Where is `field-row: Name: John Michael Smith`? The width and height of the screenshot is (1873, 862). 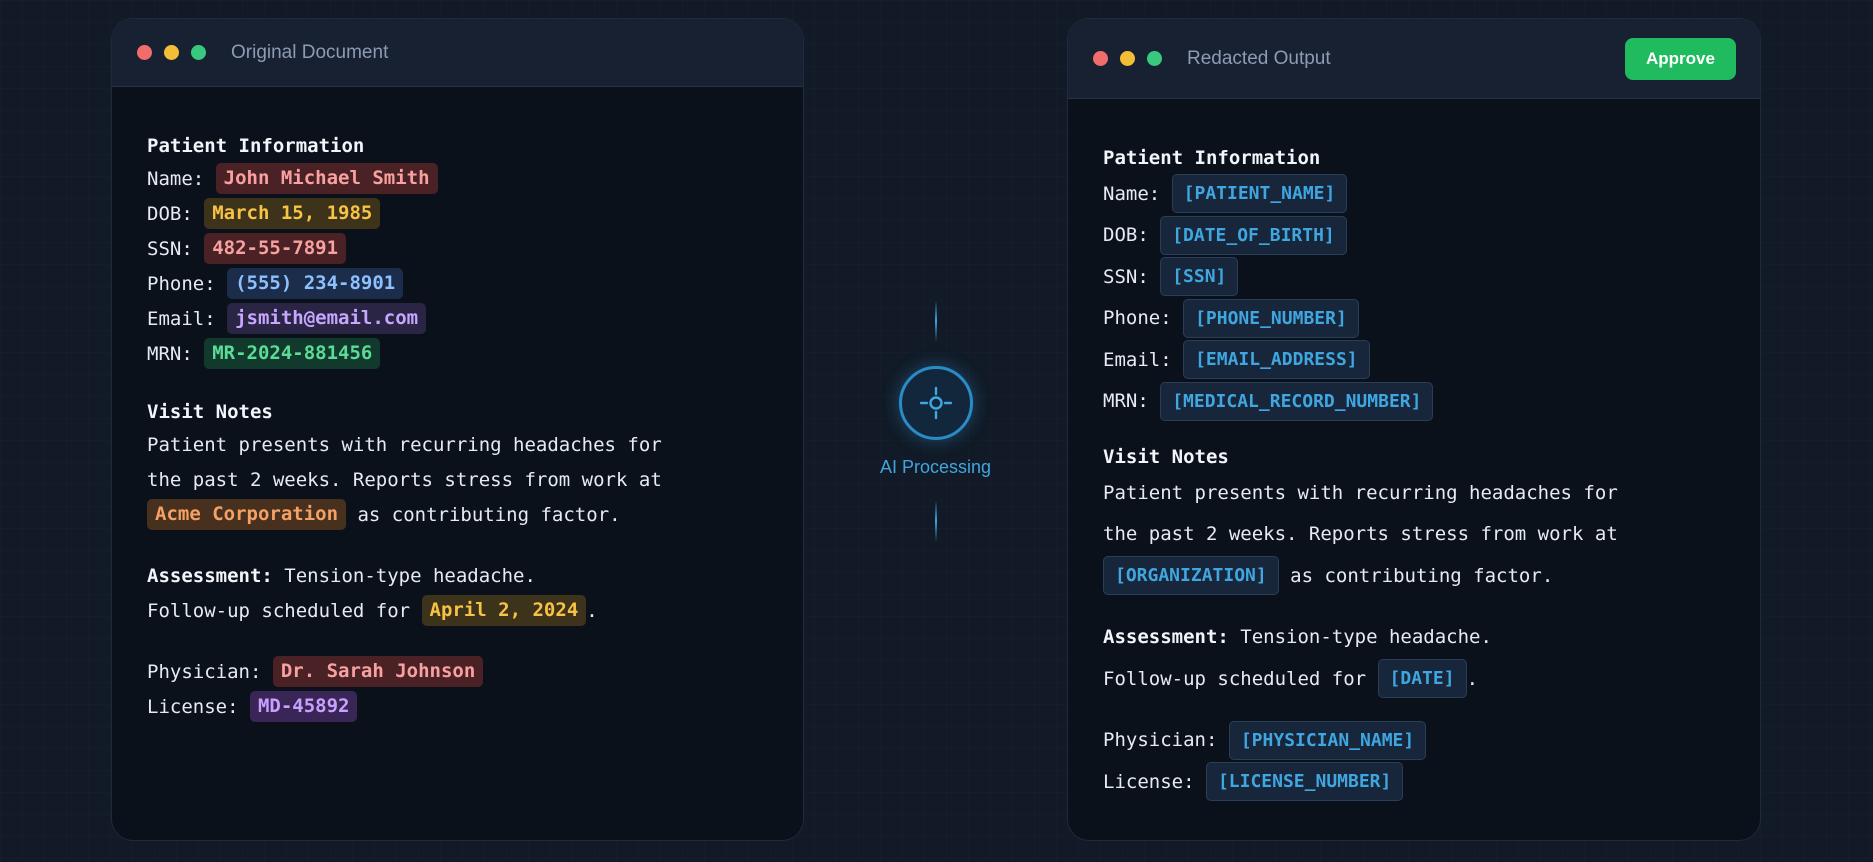
field-row: Name: John Michael Smith is located at coordinates (404, 178).